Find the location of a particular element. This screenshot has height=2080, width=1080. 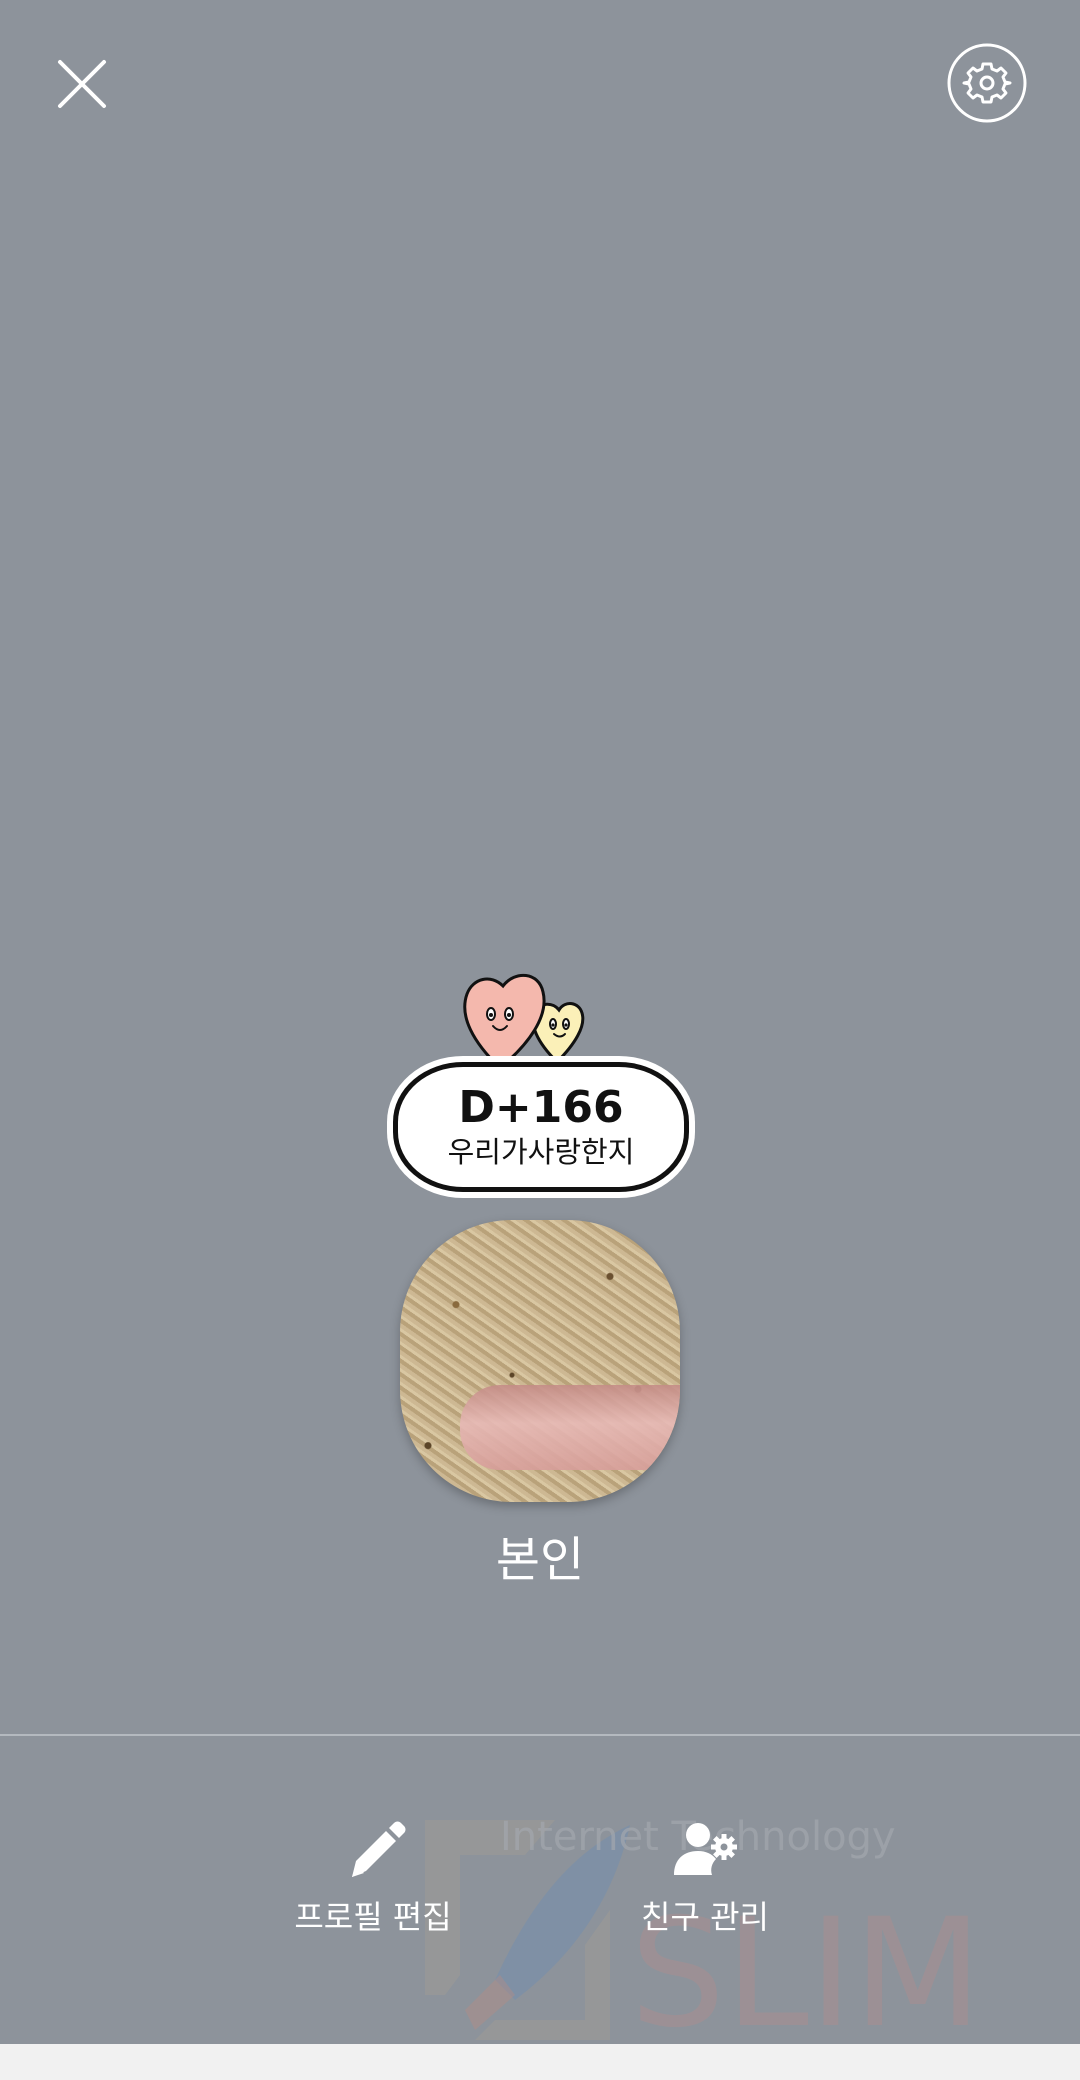

settings-button is located at coordinates (987, 83).